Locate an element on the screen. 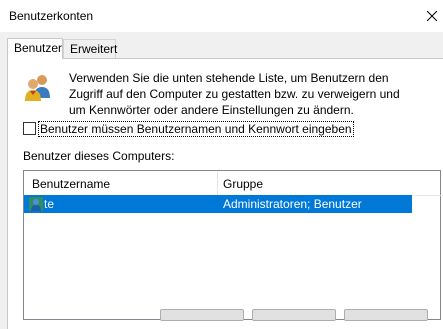  tab-users: Benutzer is located at coordinates (35, 48).